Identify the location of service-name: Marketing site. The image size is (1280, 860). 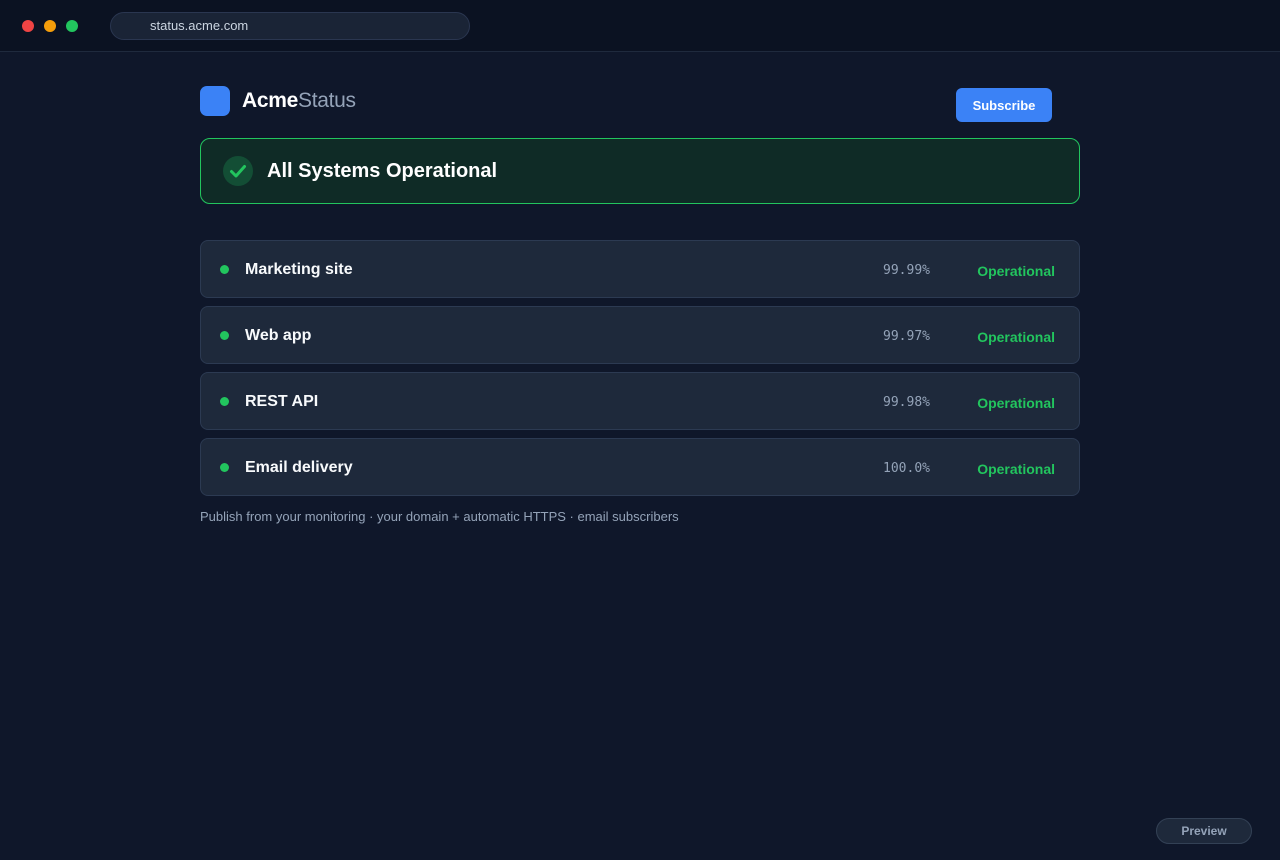
(299, 269).